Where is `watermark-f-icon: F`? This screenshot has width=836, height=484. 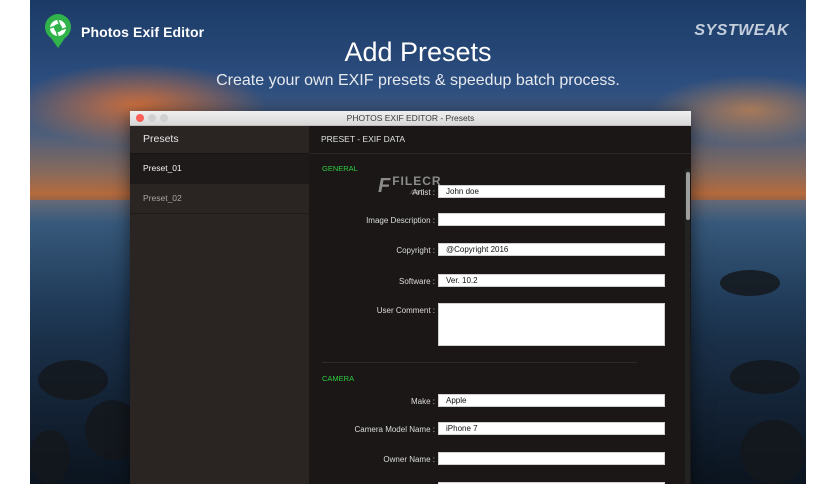 watermark-f-icon: F is located at coordinates (384, 186).